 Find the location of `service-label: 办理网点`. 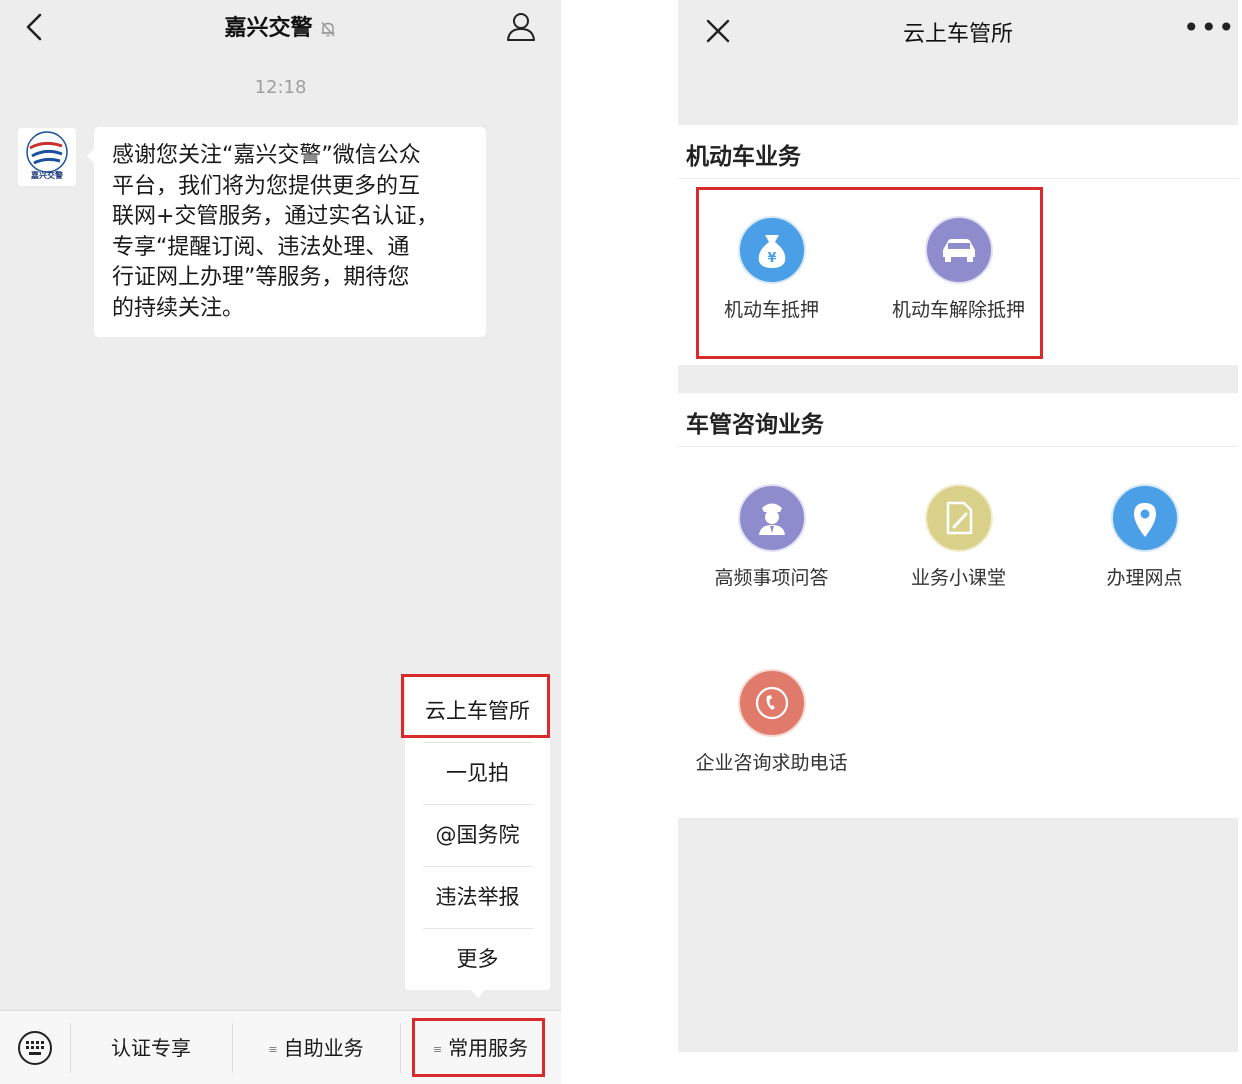

service-label: 办理网点 is located at coordinates (1144, 578).